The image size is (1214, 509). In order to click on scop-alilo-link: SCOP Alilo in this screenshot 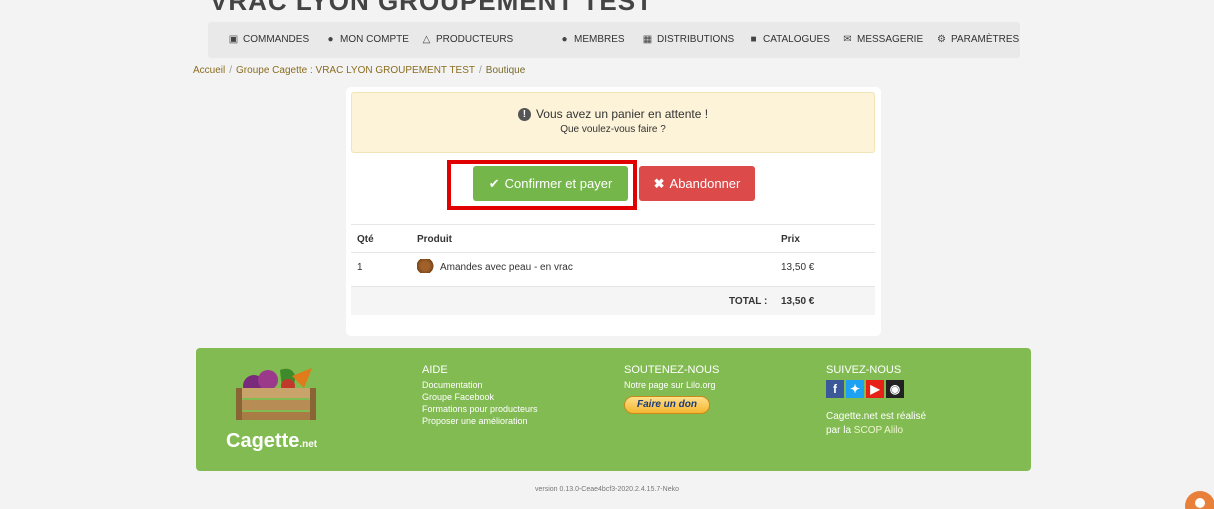, I will do `click(878, 430)`.